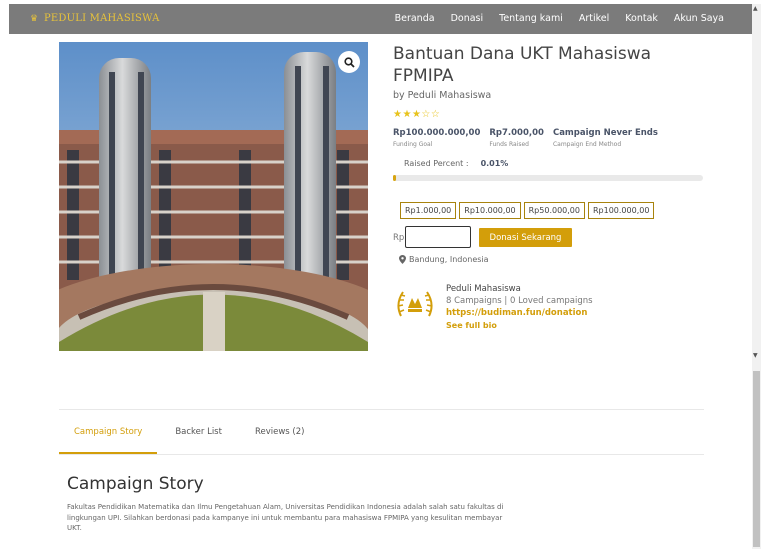 The image size is (777, 554). What do you see at coordinates (522, 65) in the screenshot?
I see `campaign-title: Bantuan Dana UKT Mahasiswa FPMIPA` at bounding box center [522, 65].